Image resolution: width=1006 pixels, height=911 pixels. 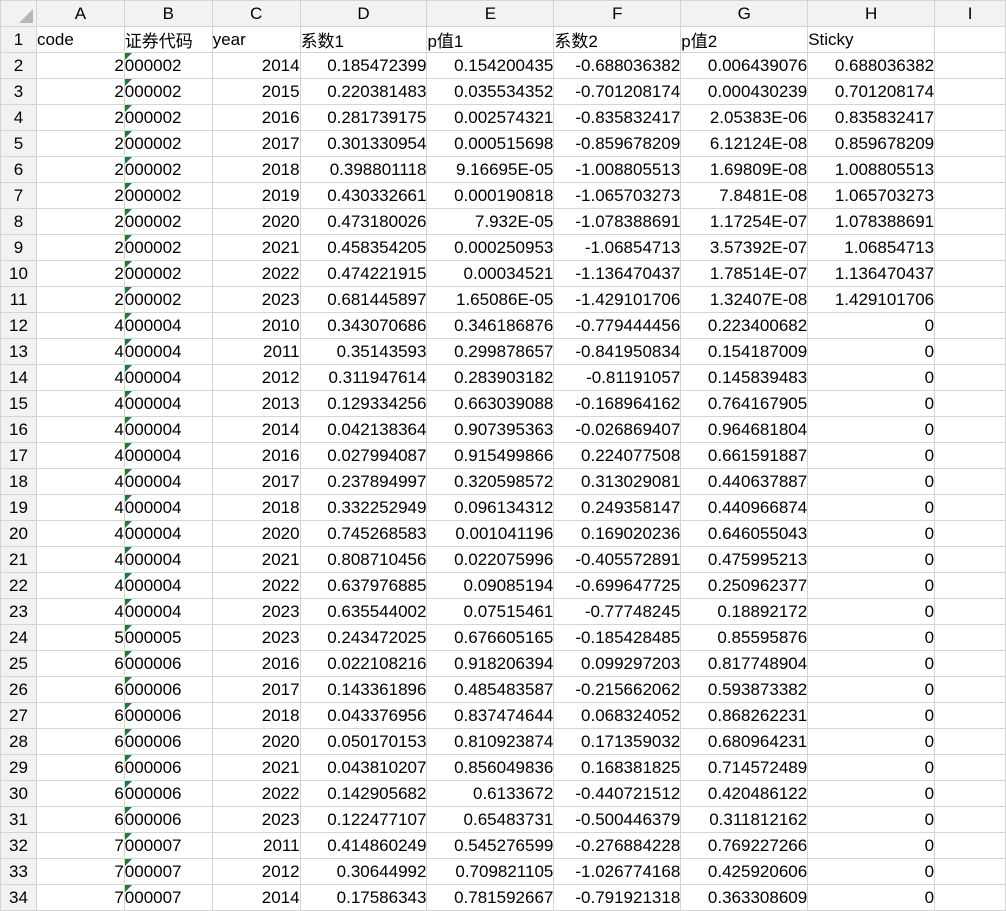 What do you see at coordinates (80, 715) in the screenshot?
I see `cell-a27: 6` at bounding box center [80, 715].